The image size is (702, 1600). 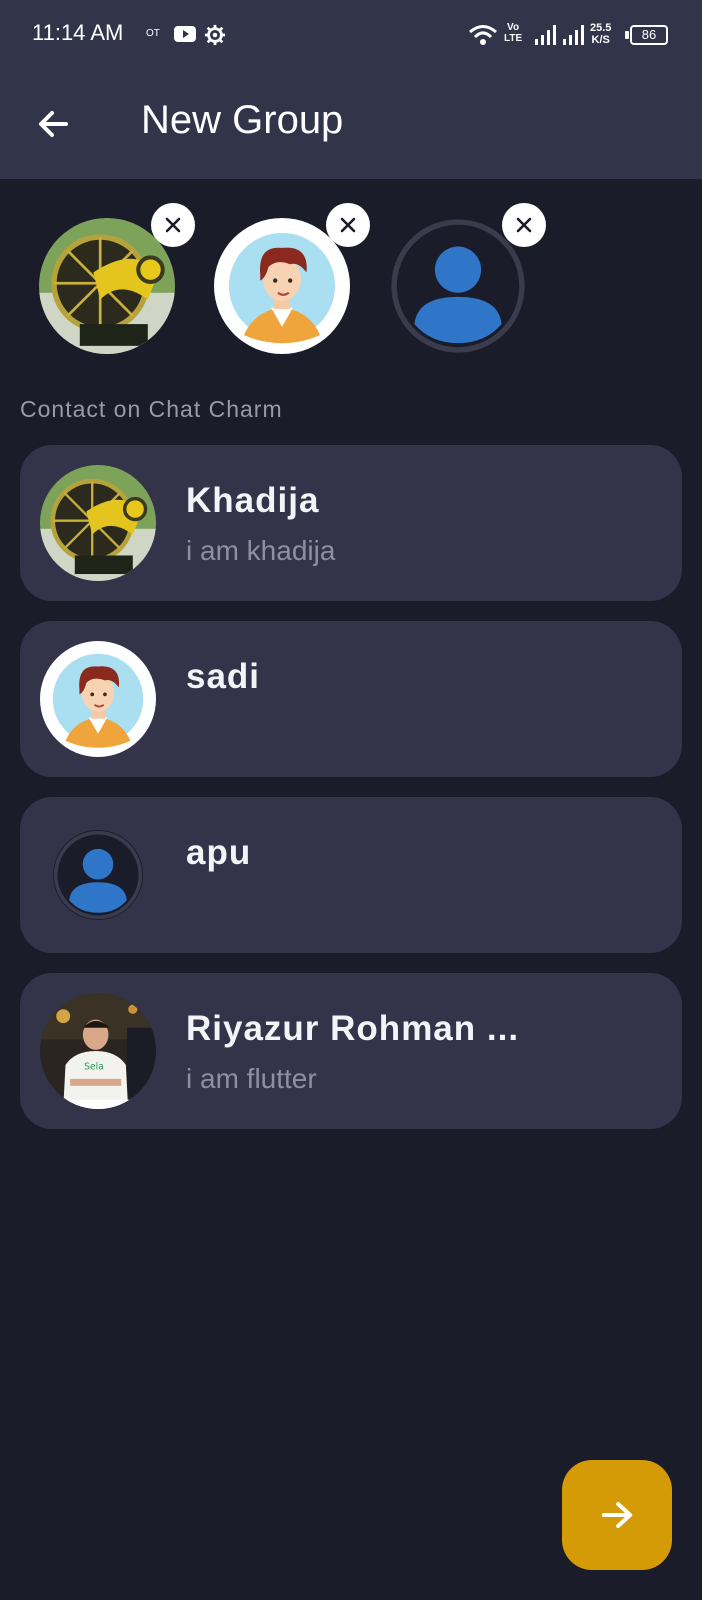 What do you see at coordinates (627, 35) in the screenshot?
I see `battery-tip` at bounding box center [627, 35].